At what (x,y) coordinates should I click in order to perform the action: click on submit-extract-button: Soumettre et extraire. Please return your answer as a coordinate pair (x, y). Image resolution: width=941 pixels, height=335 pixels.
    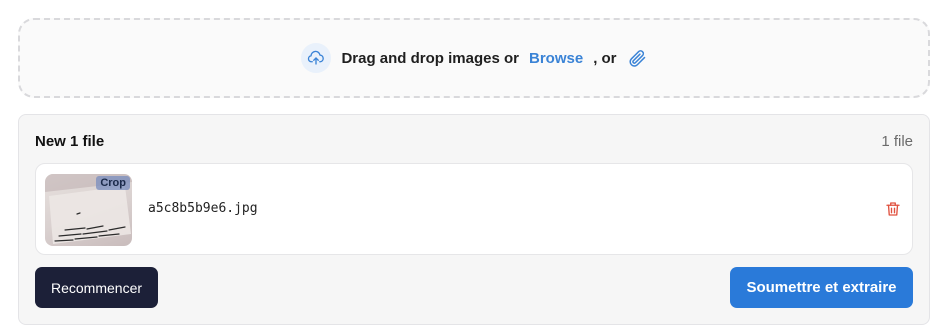
    Looking at the image, I should click on (821, 287).